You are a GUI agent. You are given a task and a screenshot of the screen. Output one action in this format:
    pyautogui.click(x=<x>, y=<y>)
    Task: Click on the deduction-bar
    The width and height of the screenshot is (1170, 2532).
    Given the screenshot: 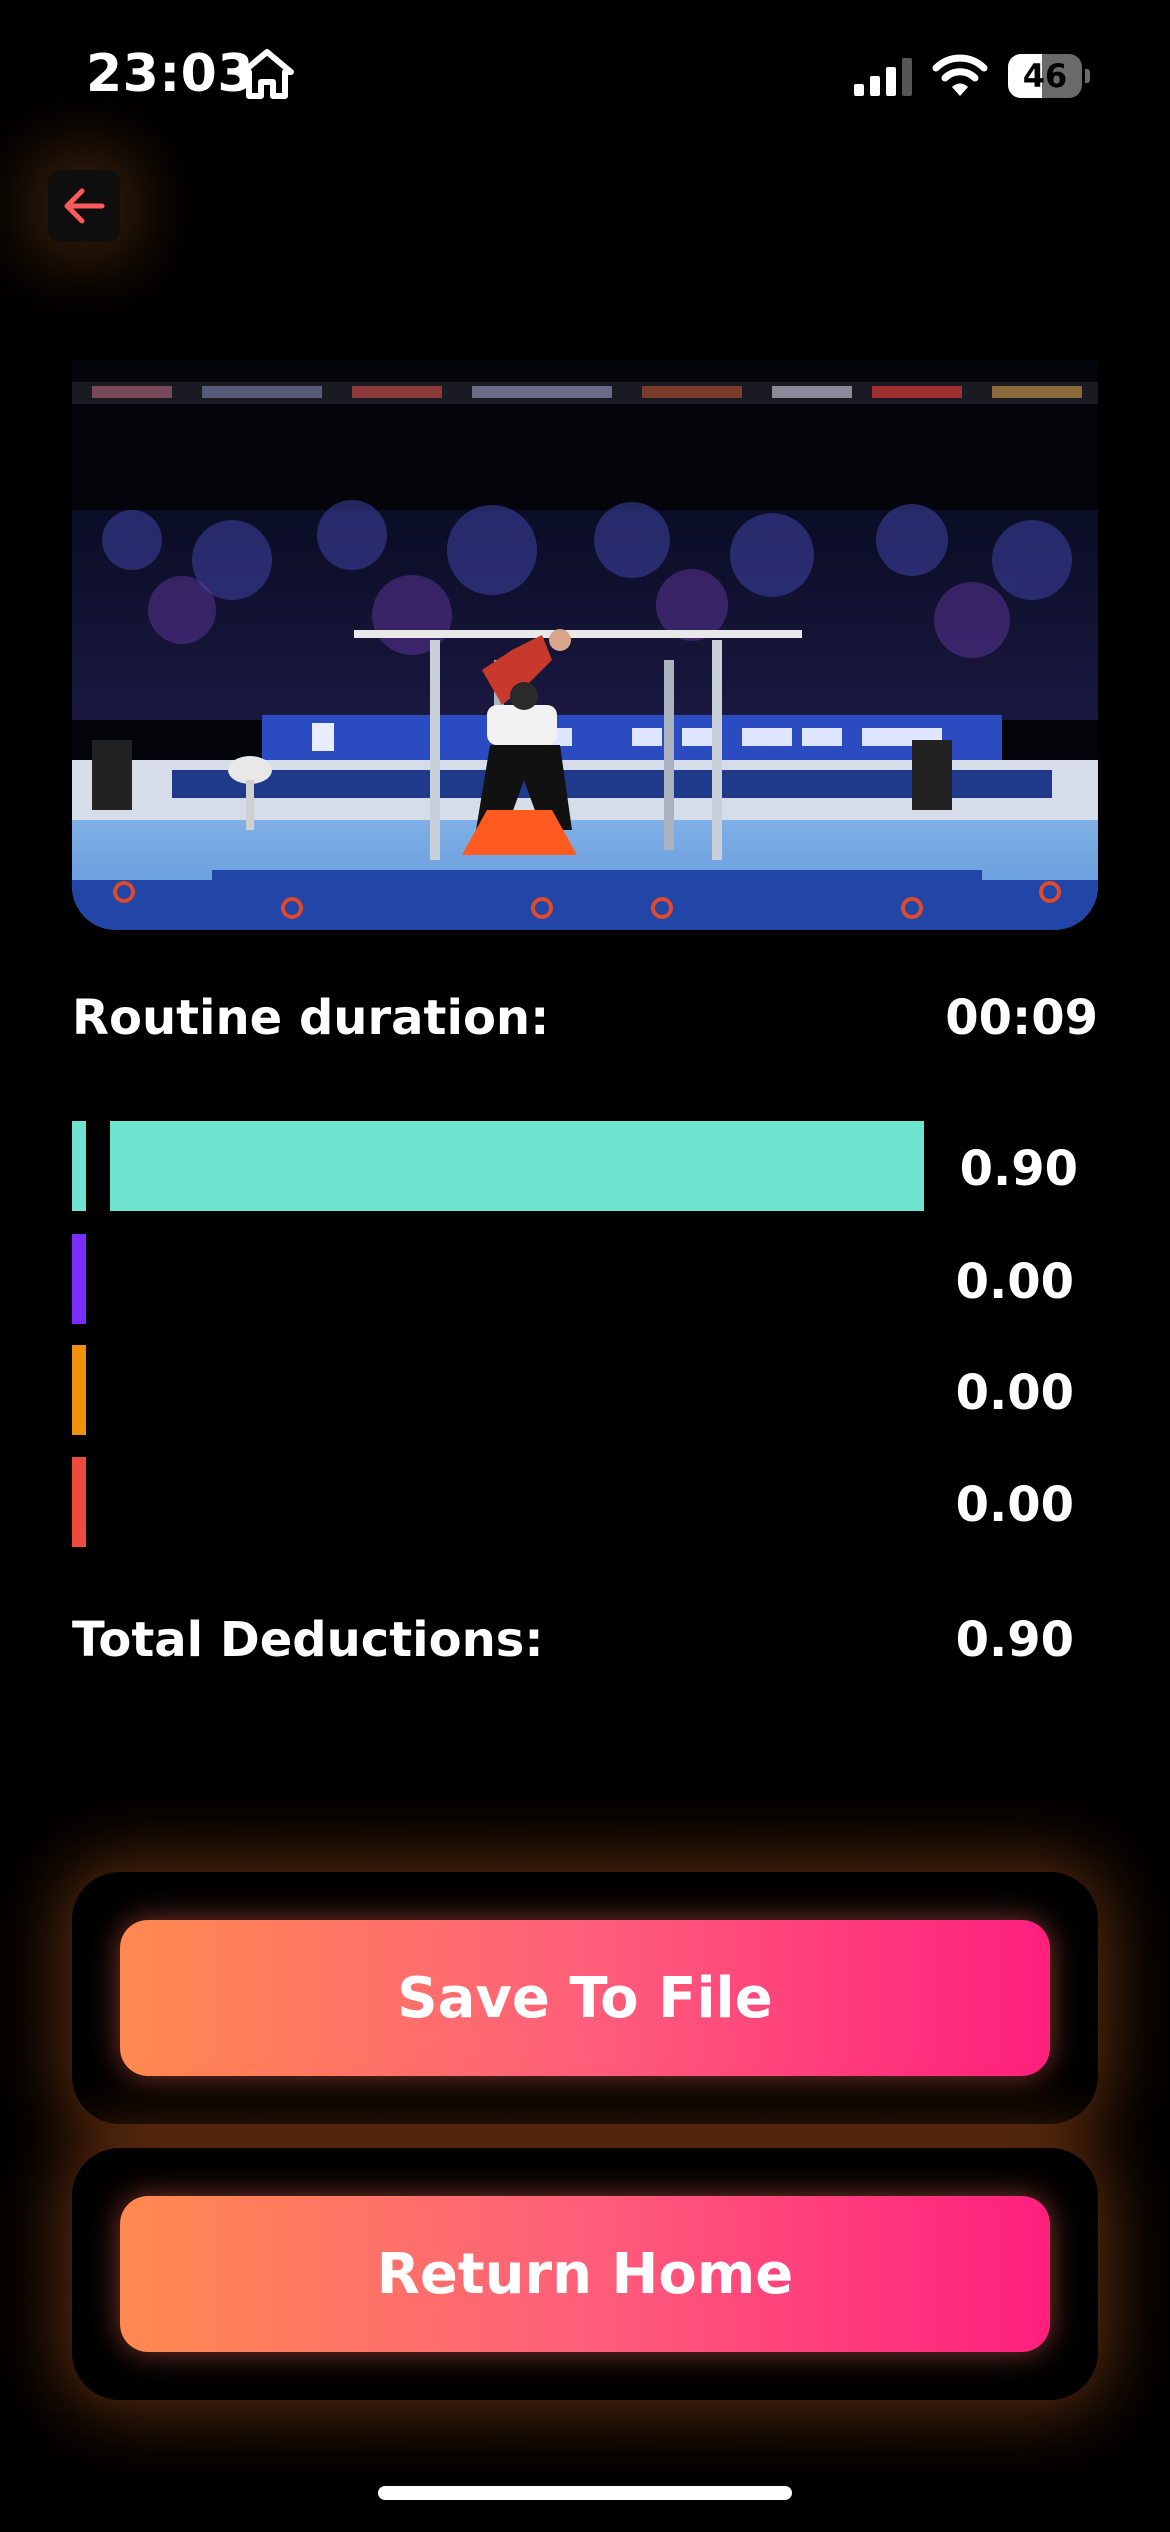 What is the action you would take?
    pyautogui.click(x=517, y=1166)
    